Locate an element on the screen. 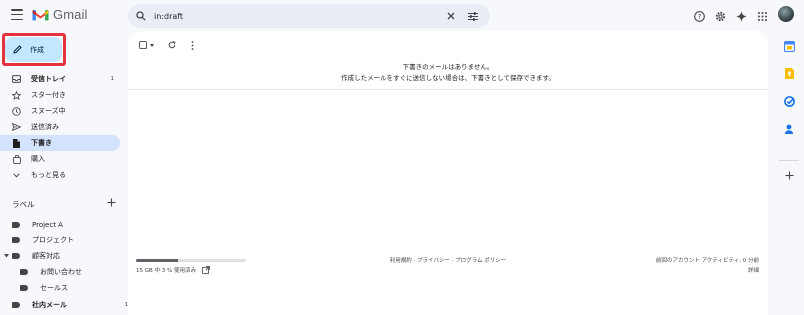  open-in-new-icon is located at coordinates (206, 270).